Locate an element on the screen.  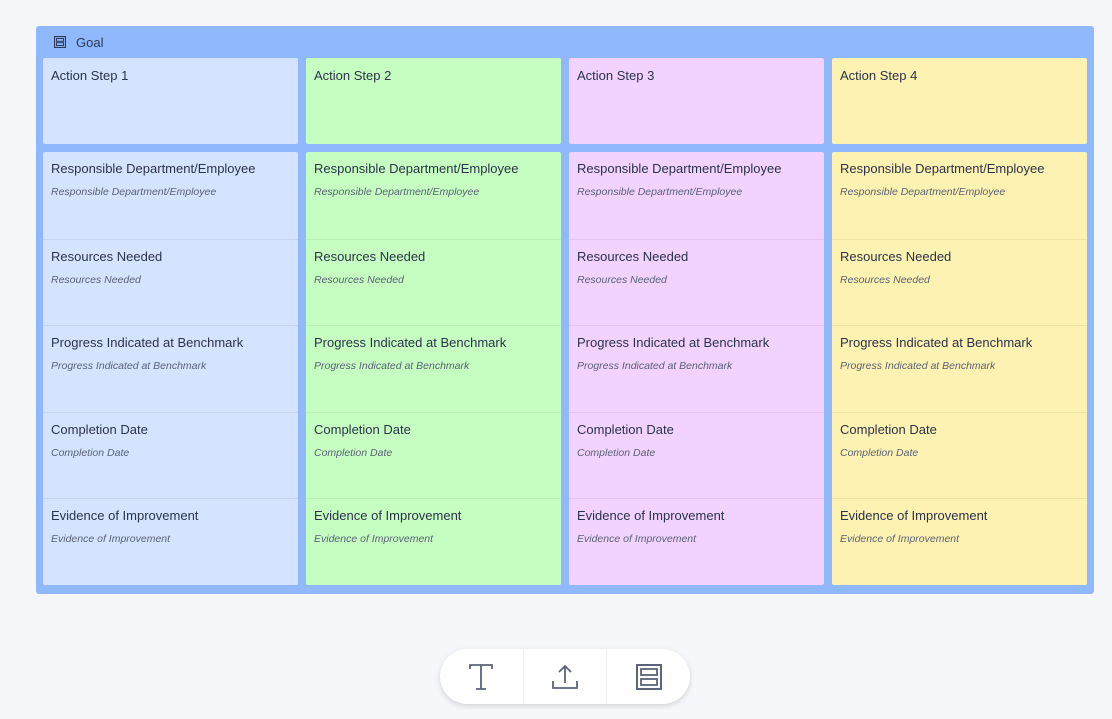
template-tool-button is located at coordinates (648, 676).